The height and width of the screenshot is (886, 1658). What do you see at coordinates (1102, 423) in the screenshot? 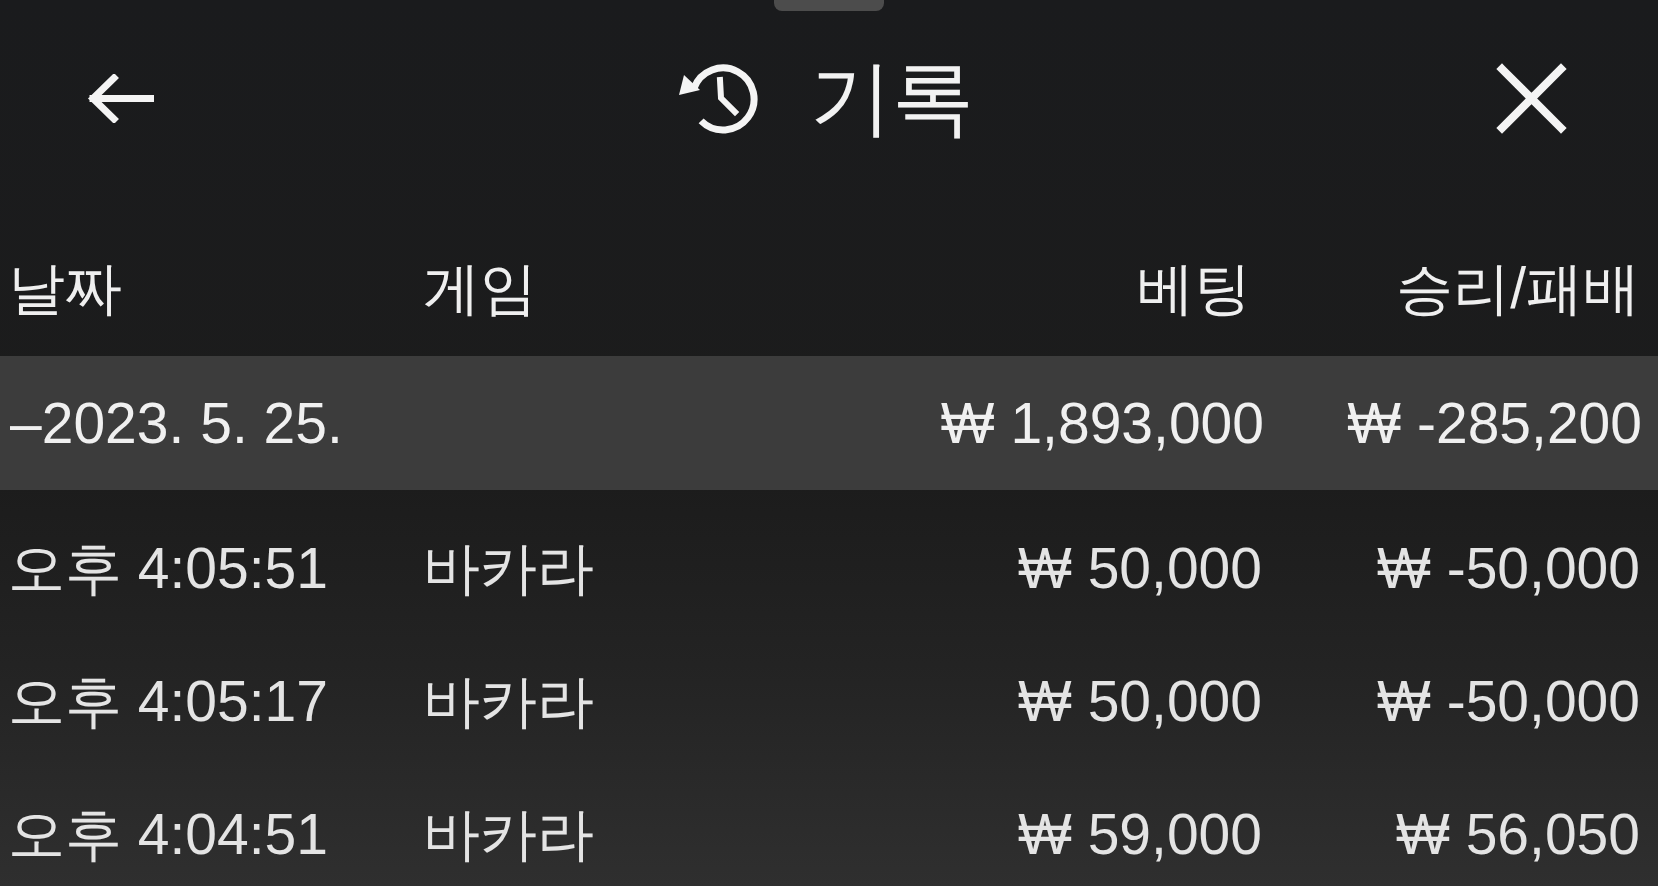
I see `group-bet-total: ₩ 1,893,000` at bounding box center [1102, 423].